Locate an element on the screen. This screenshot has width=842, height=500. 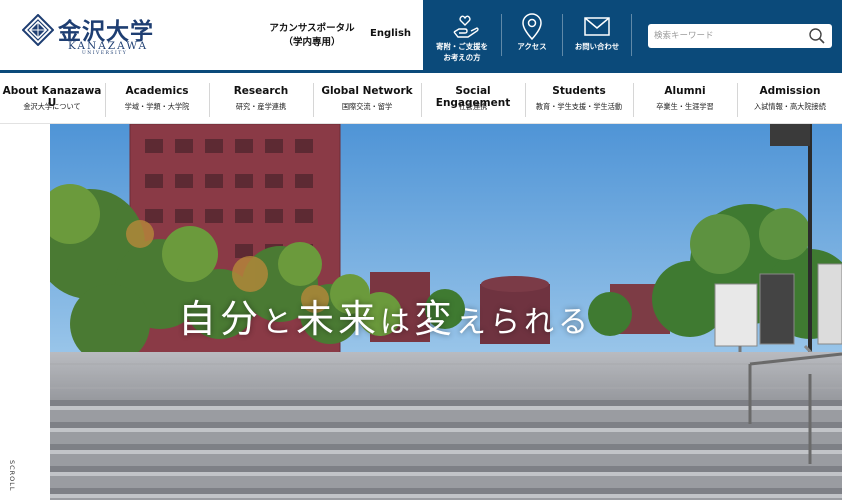
donation-label-2: お考えの方 is located at coordinates (462, 57).